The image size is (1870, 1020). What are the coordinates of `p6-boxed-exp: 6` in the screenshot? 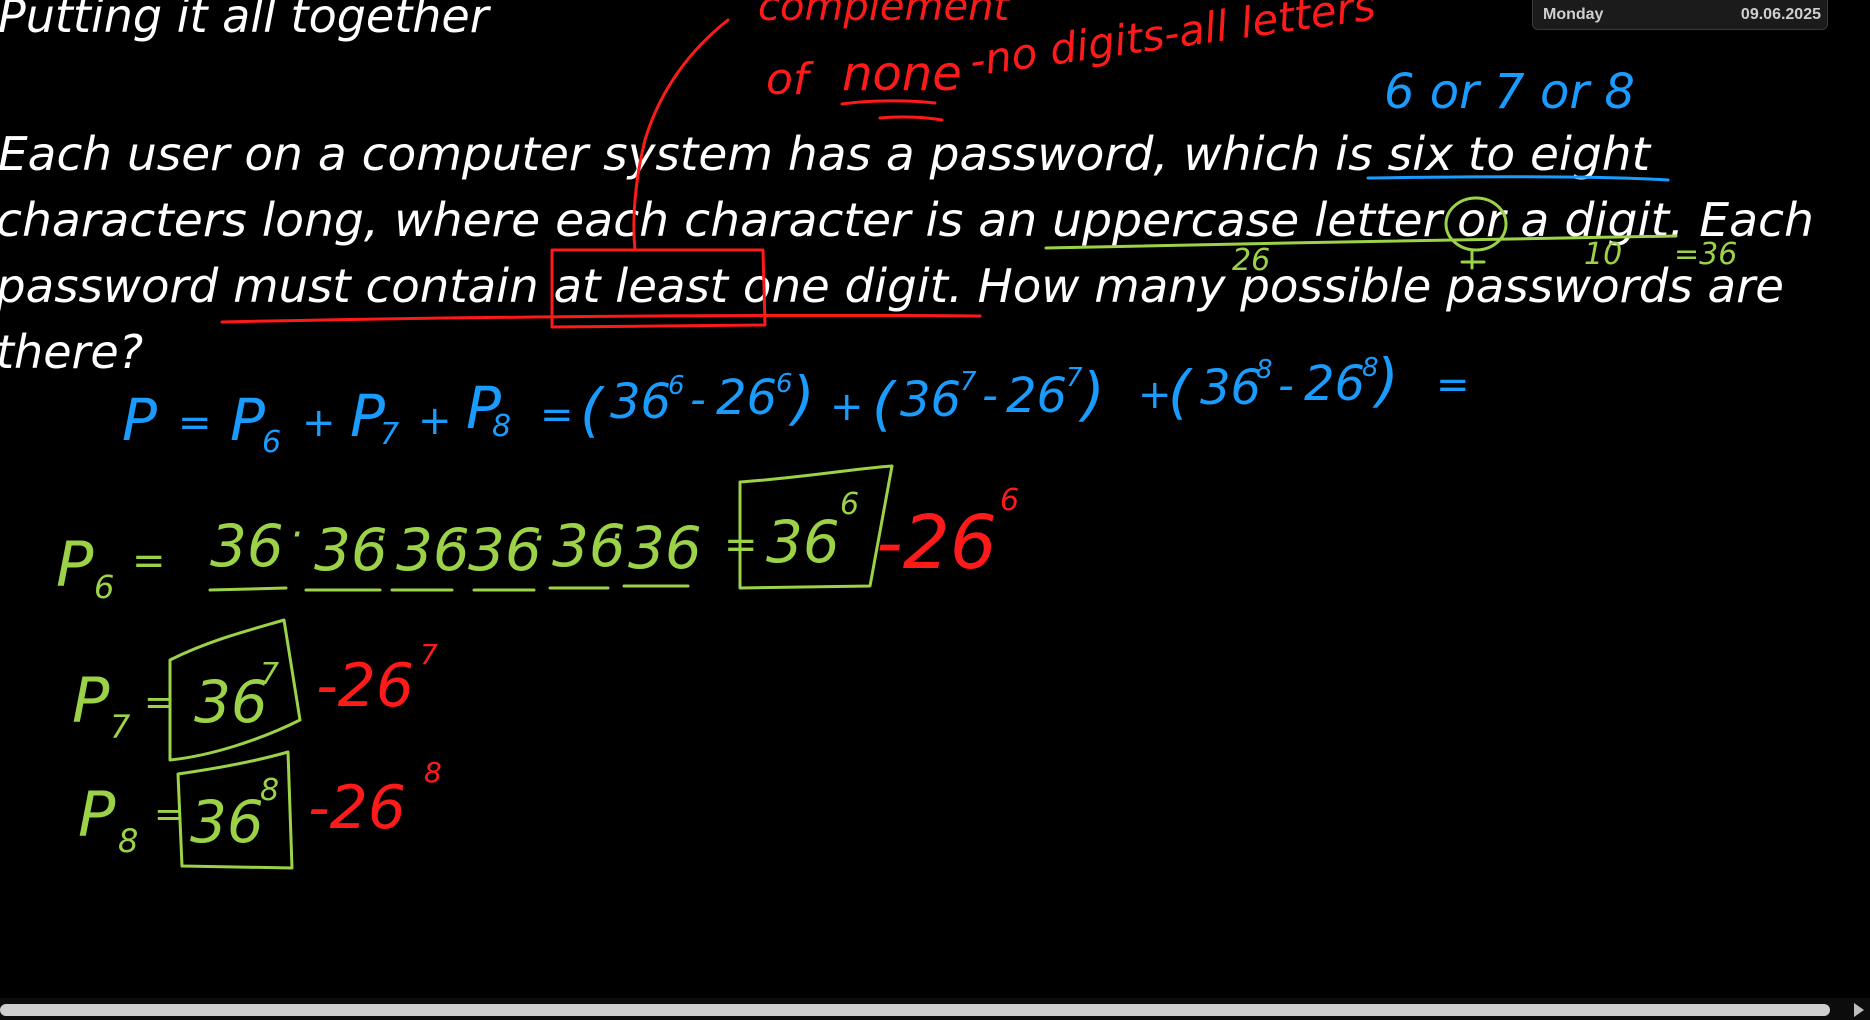 It's located at (849, 504).